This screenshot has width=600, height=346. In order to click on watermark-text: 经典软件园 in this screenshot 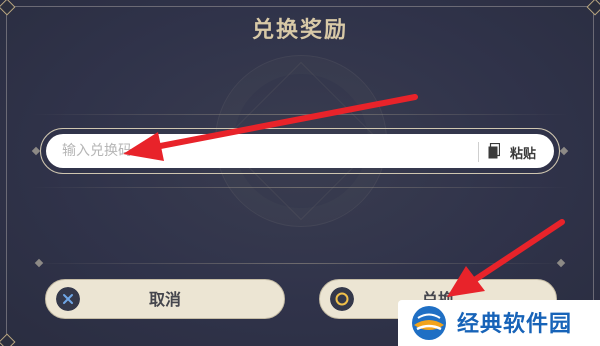, I will do `click(515, 324)`.